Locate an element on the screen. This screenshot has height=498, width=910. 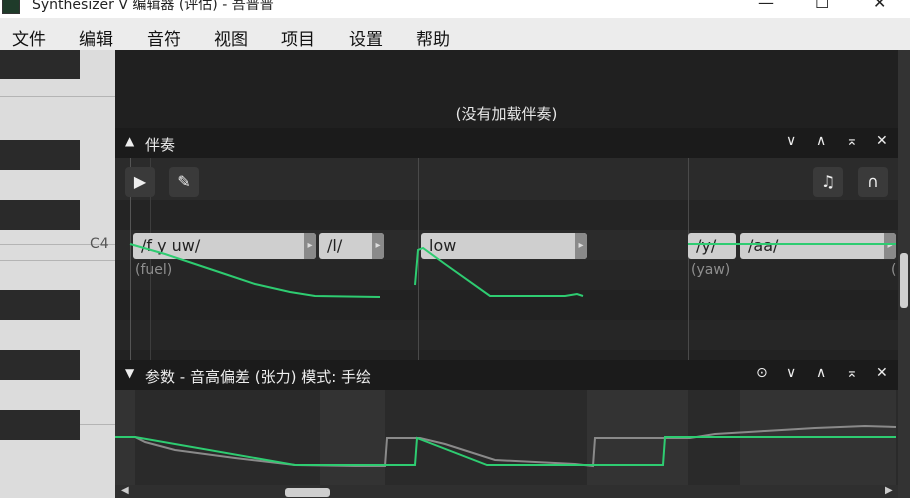
title-bar: Synthesizer V 编辑器 (评估) - 吾普普 — ☐ ✕ is located at coordinates (455, 9).